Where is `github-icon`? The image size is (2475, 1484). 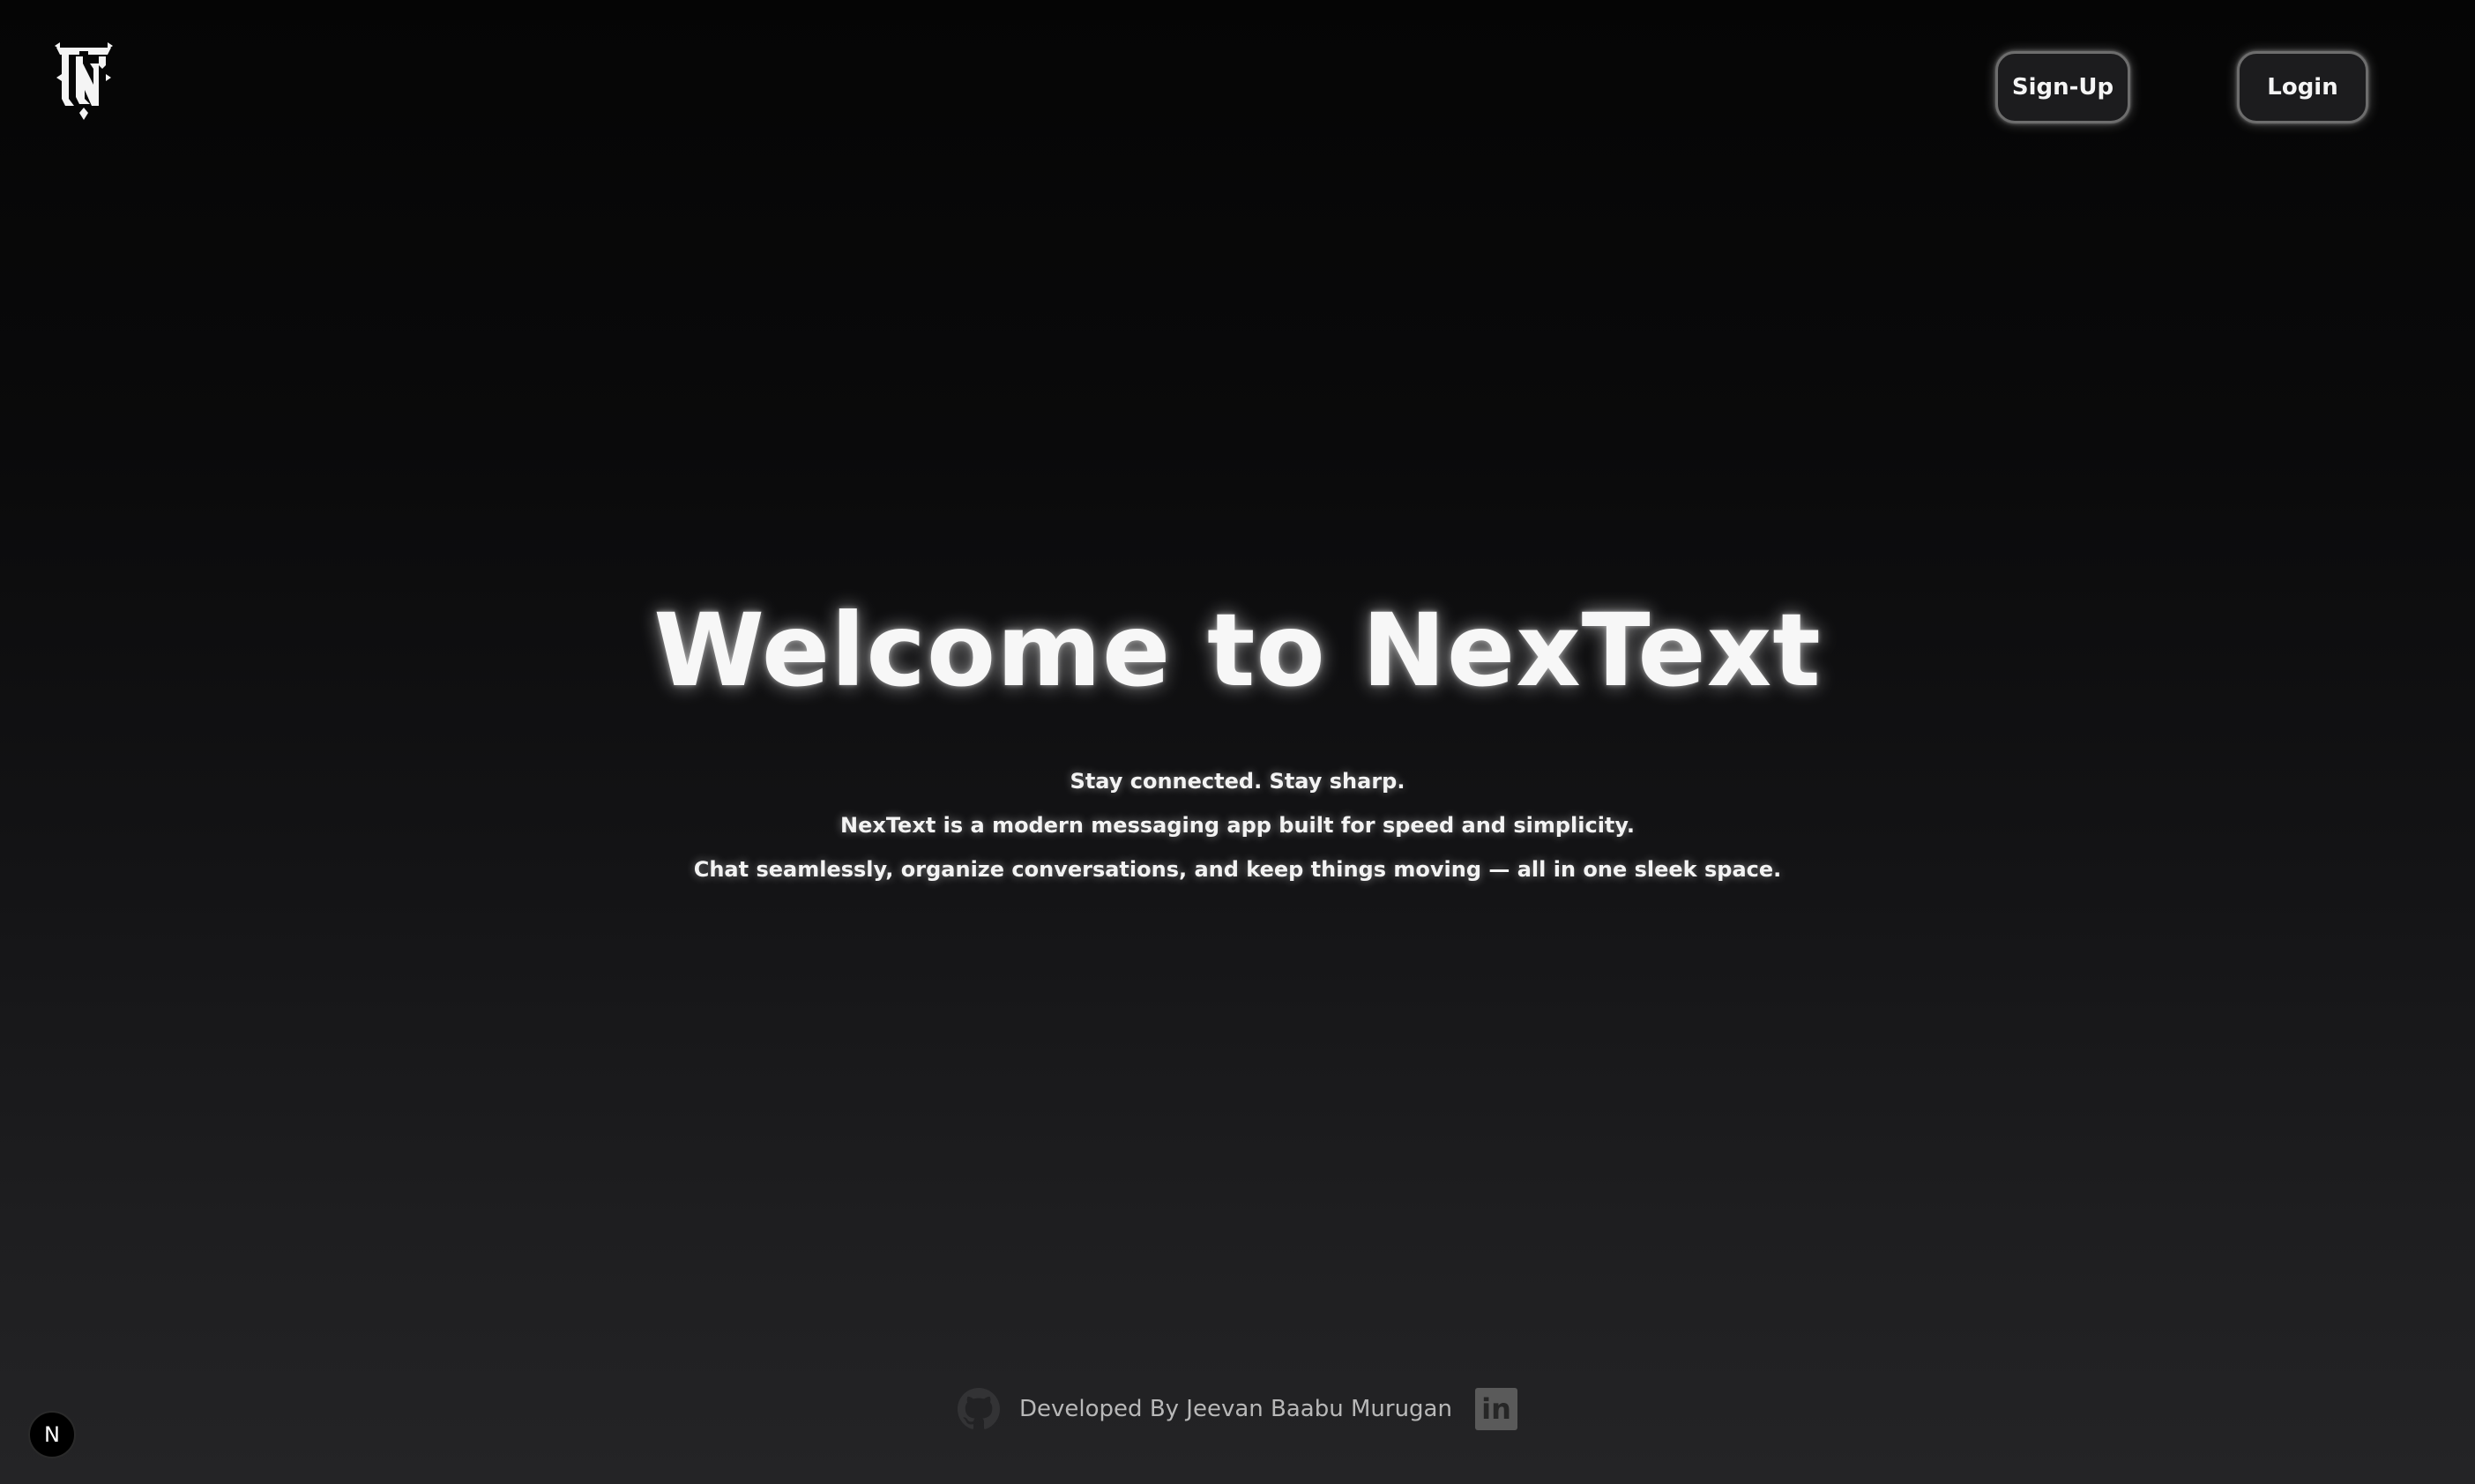
github-icon is located at coordinates (979, 1409).